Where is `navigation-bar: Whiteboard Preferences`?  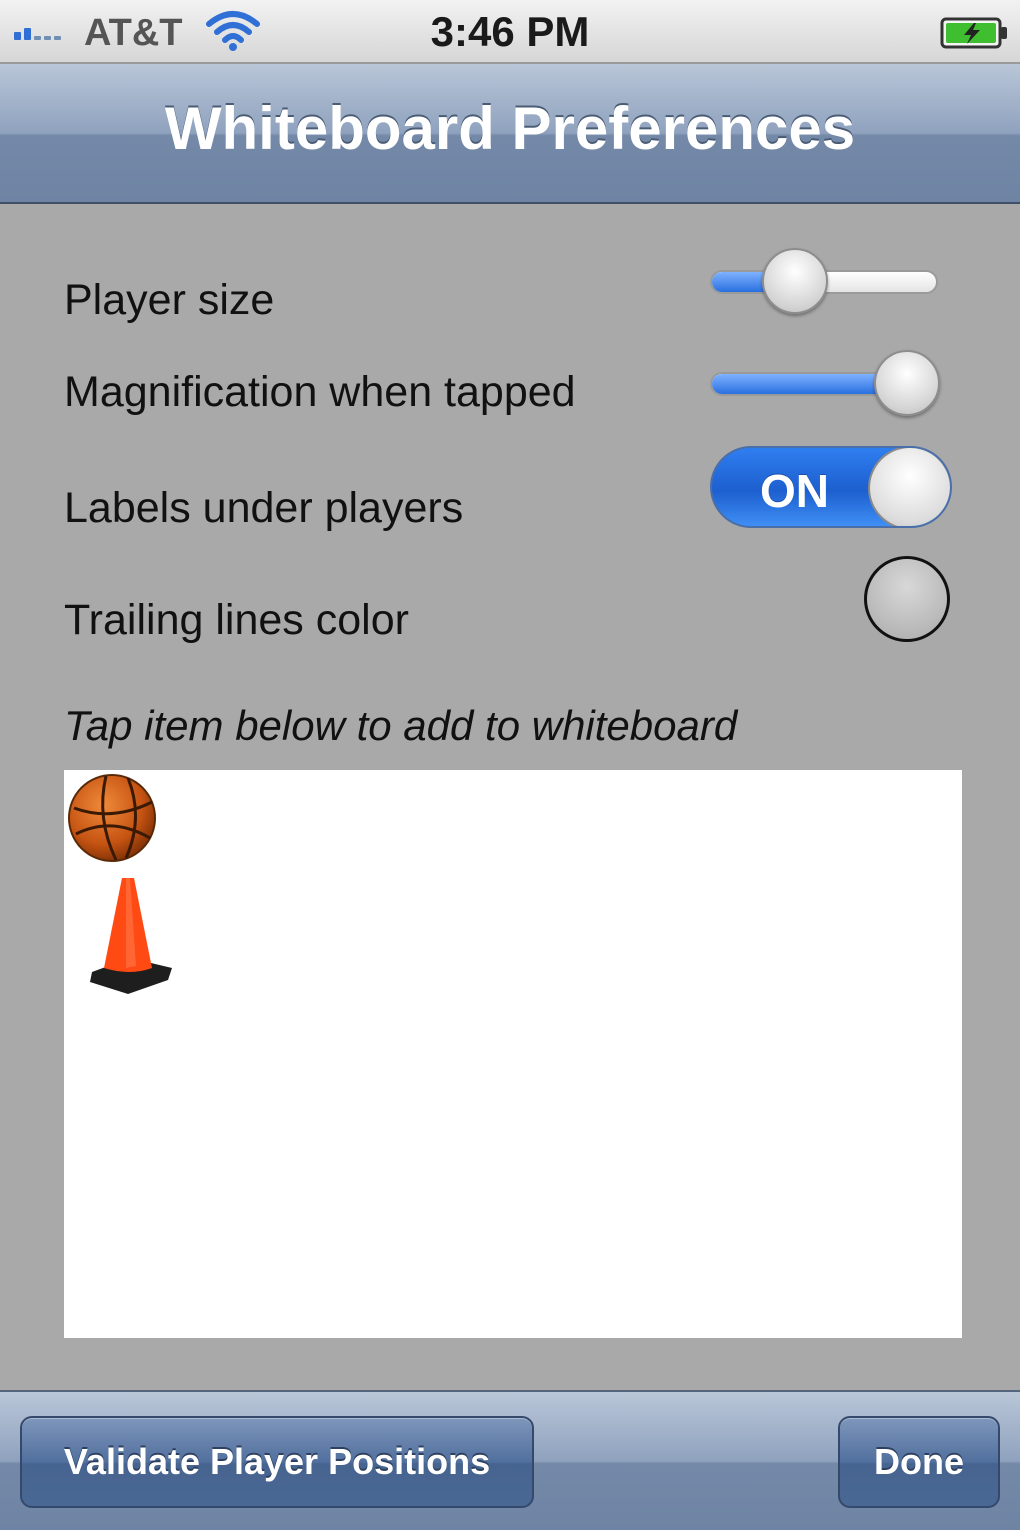
navigation-bar: Whiteboard Preferences is located at coordinates (510, 134).